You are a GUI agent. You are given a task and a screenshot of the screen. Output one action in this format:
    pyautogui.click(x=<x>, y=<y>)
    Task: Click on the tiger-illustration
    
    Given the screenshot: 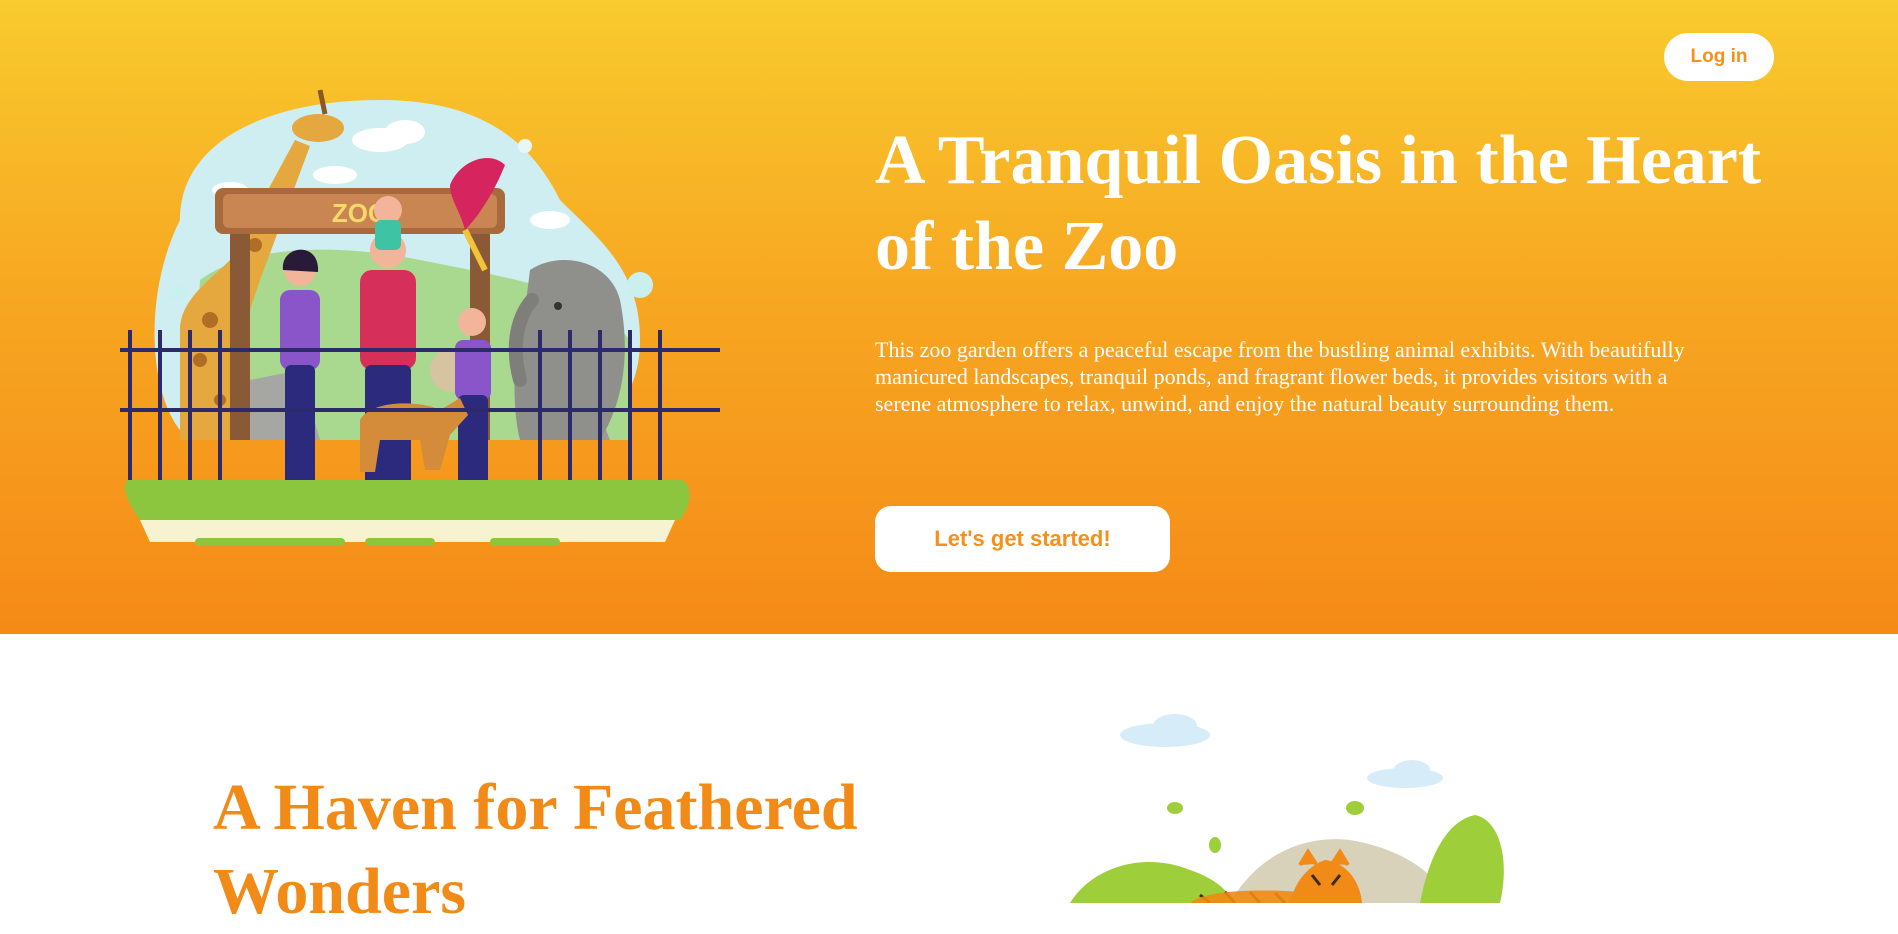 What is the action you would take?
    pyautogui.click(x=1287, y=808)
    